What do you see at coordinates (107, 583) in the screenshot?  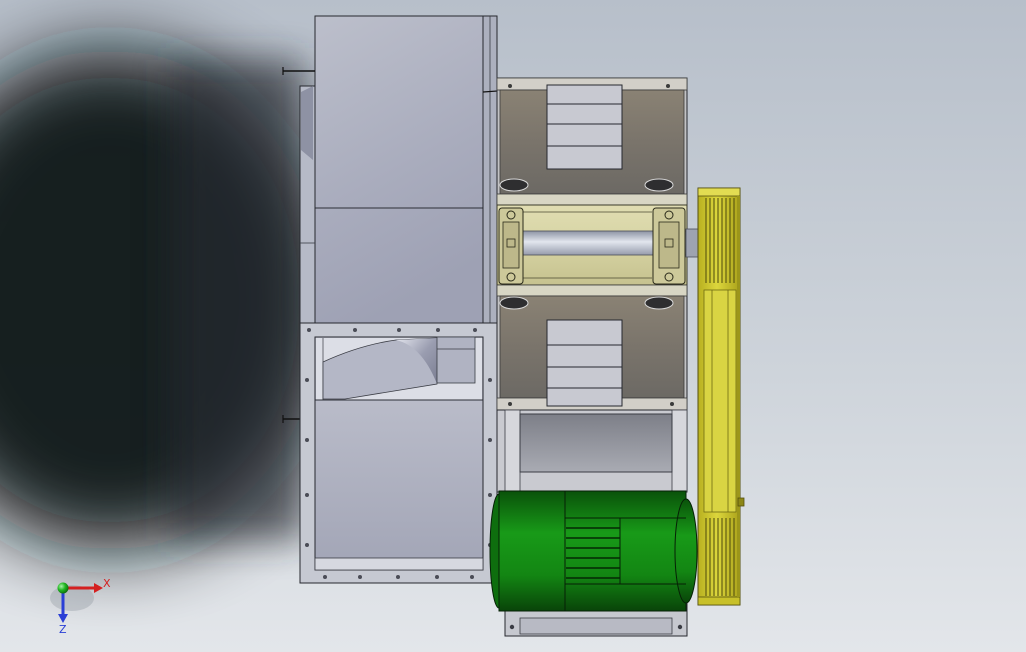 I see `triad-x-label: X` at bounding box center [107, 583].